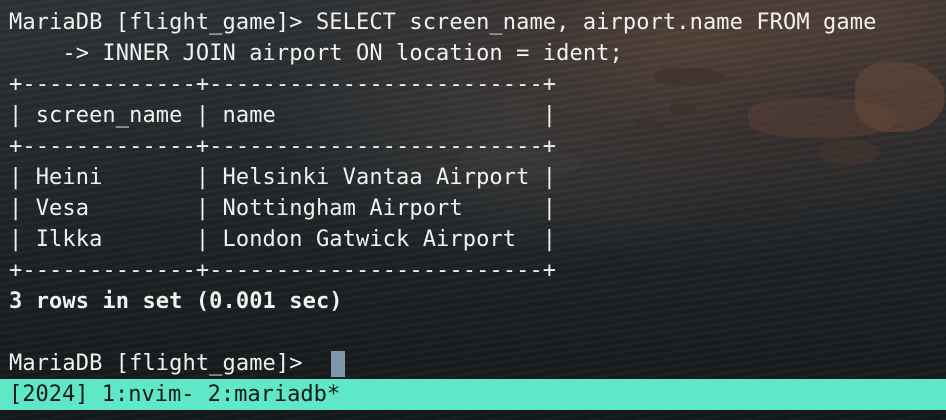 The width and height of the screenshot is (946, 420). I want to click on result-summary-line: 3 rows in set (0.001 sec), so click(176, 301).